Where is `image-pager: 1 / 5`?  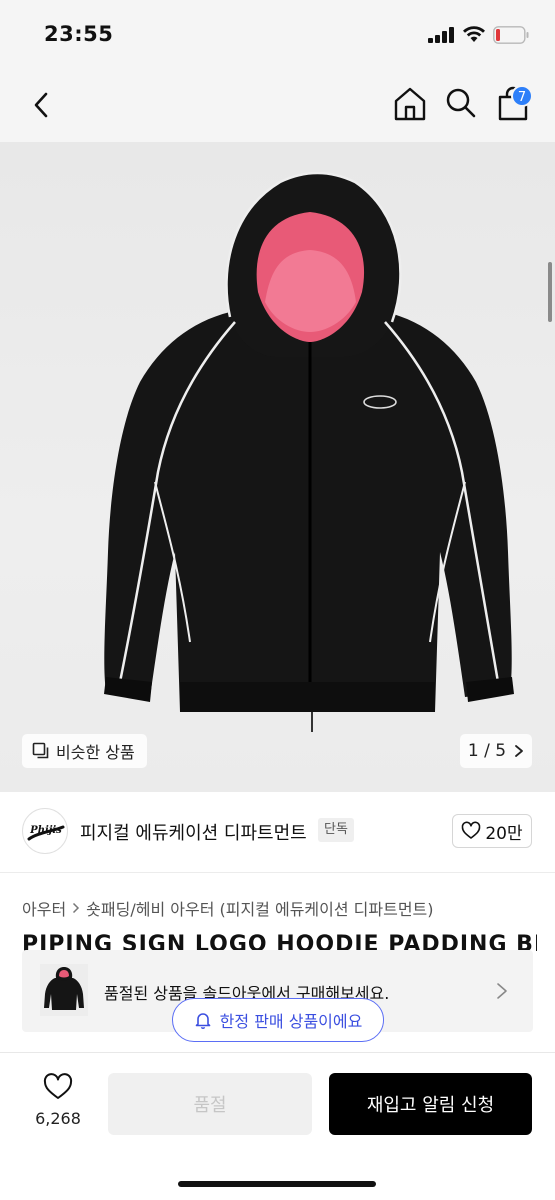
image-pager: 1 / 5 is located at coordinates (496, 751).